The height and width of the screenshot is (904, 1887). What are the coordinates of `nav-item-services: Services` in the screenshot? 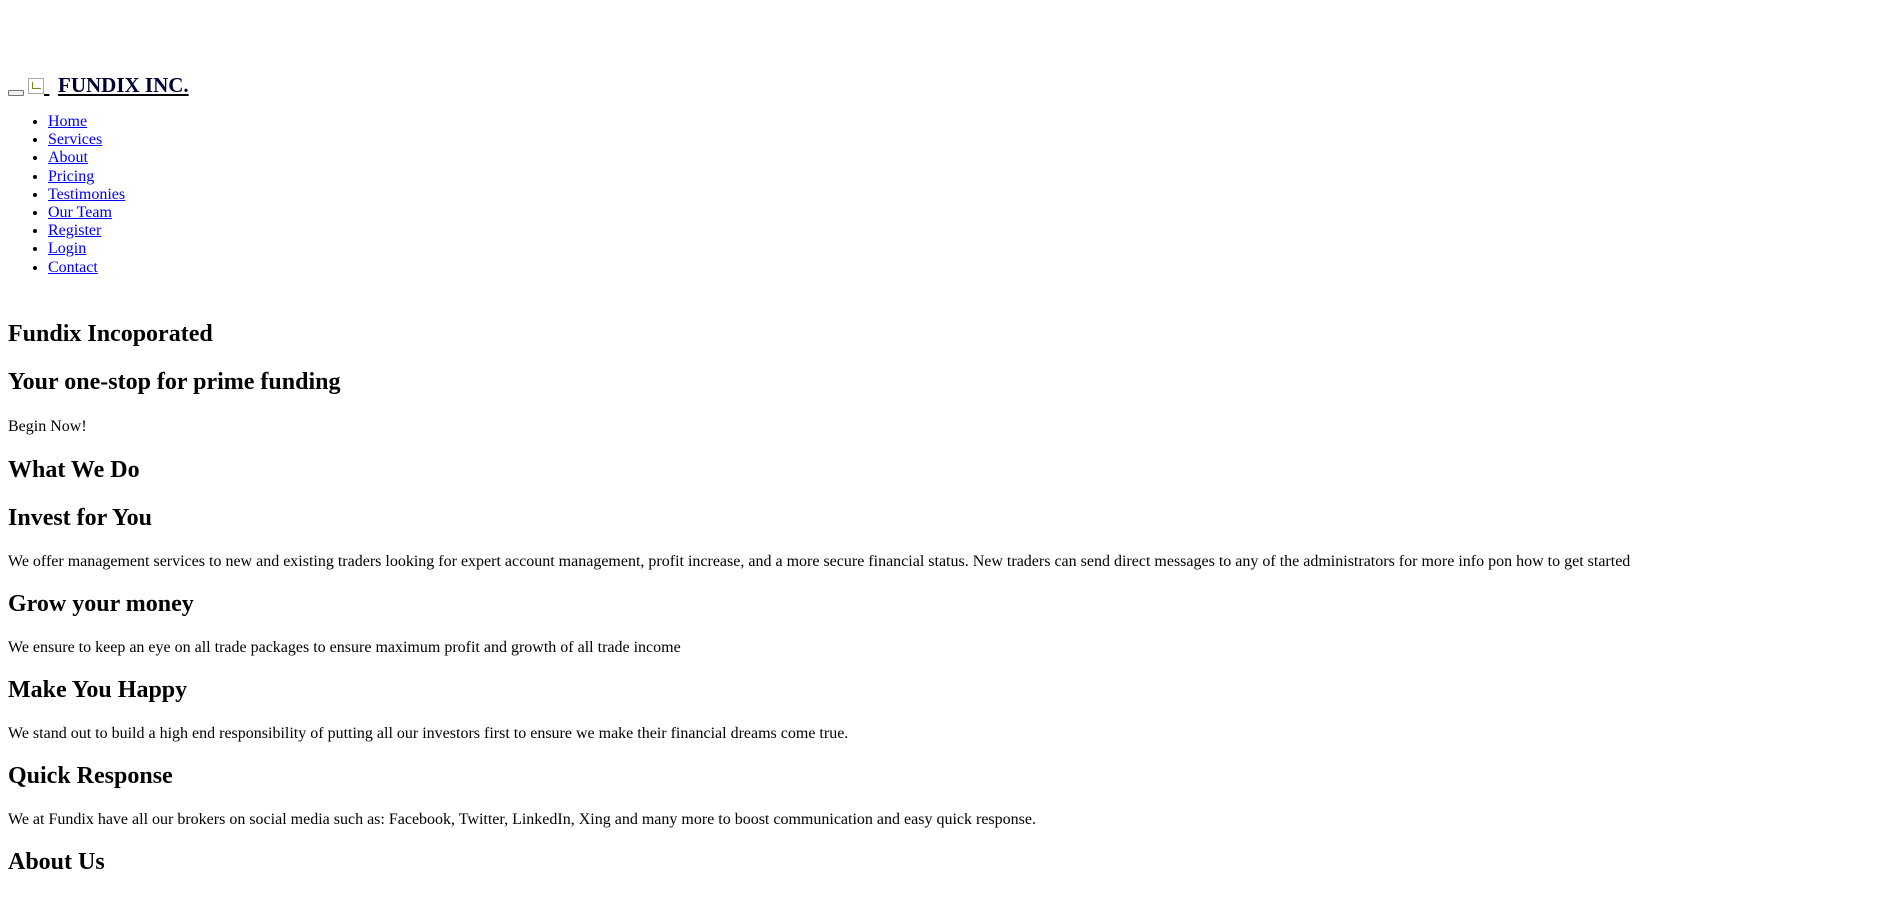 It's located at (86, 140).